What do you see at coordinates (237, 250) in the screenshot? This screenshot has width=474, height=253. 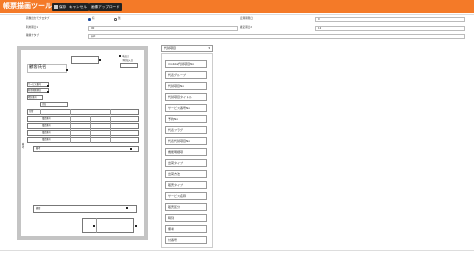 I see `footer-divider` at bounding box center [237, 250].